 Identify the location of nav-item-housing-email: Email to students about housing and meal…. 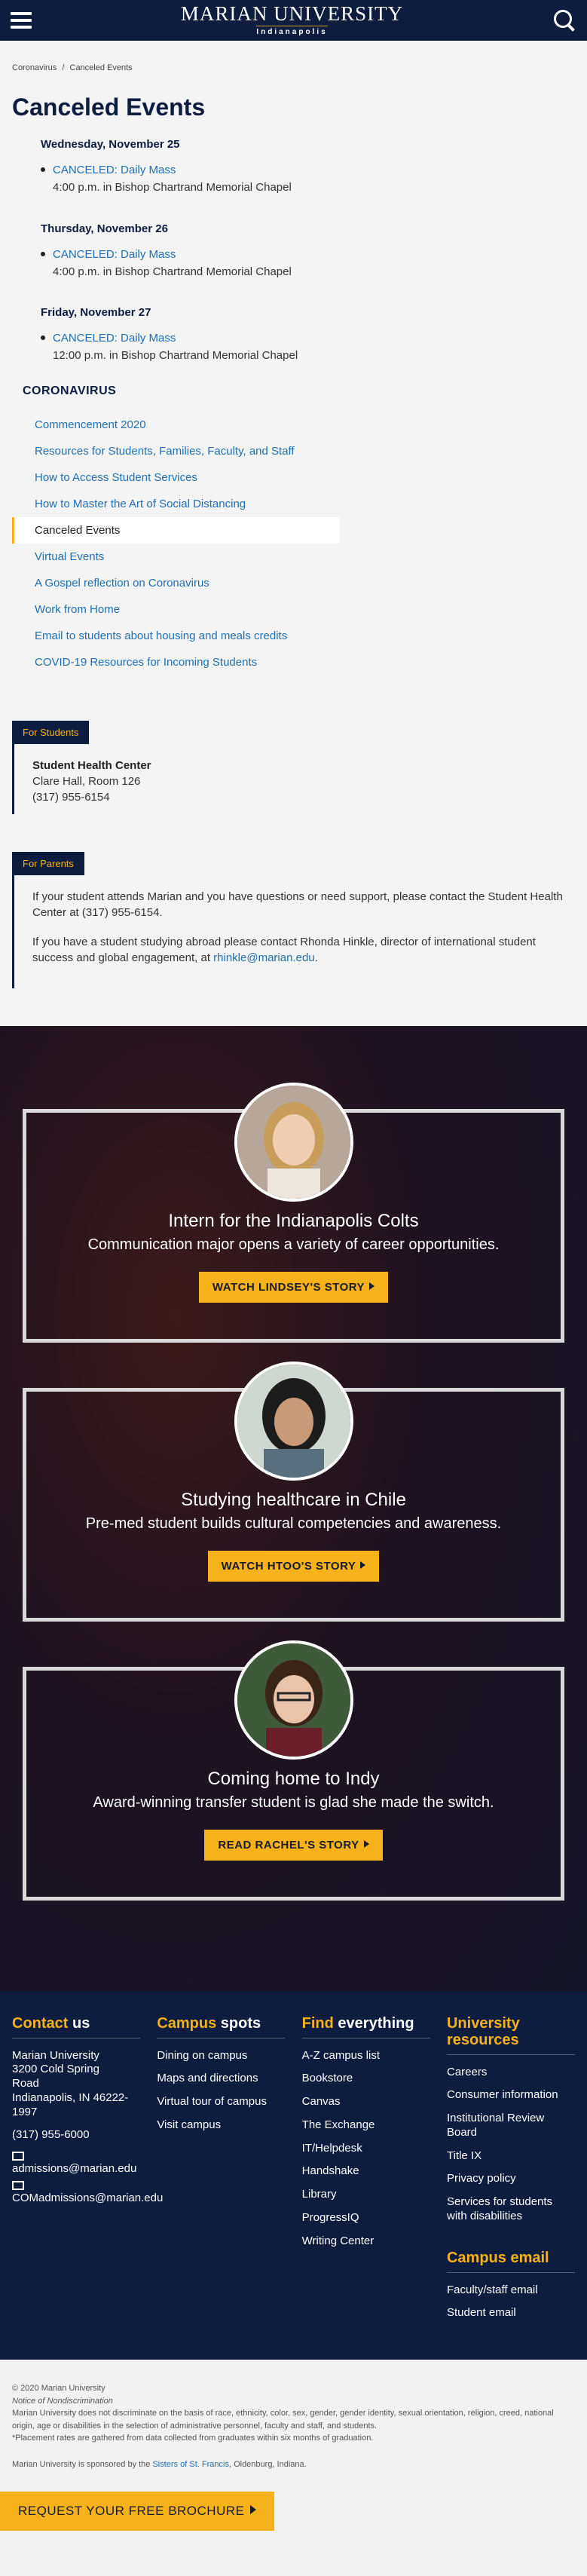
(176, 636).